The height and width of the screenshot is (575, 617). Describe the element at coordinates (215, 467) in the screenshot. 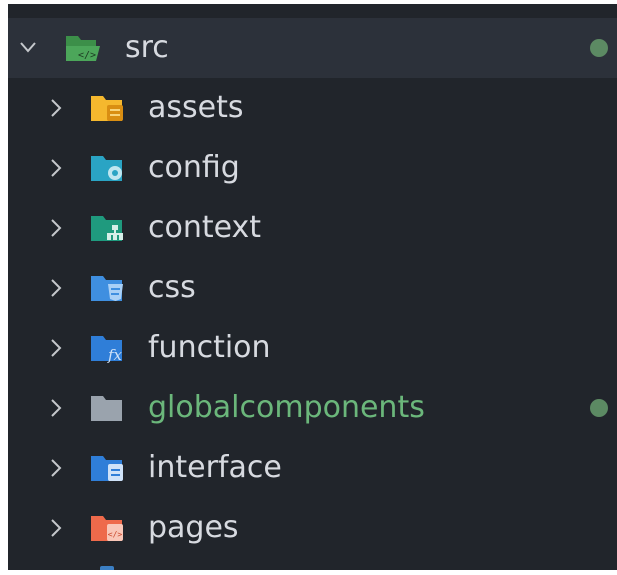

I see `tree-item-label: interface` at that location.